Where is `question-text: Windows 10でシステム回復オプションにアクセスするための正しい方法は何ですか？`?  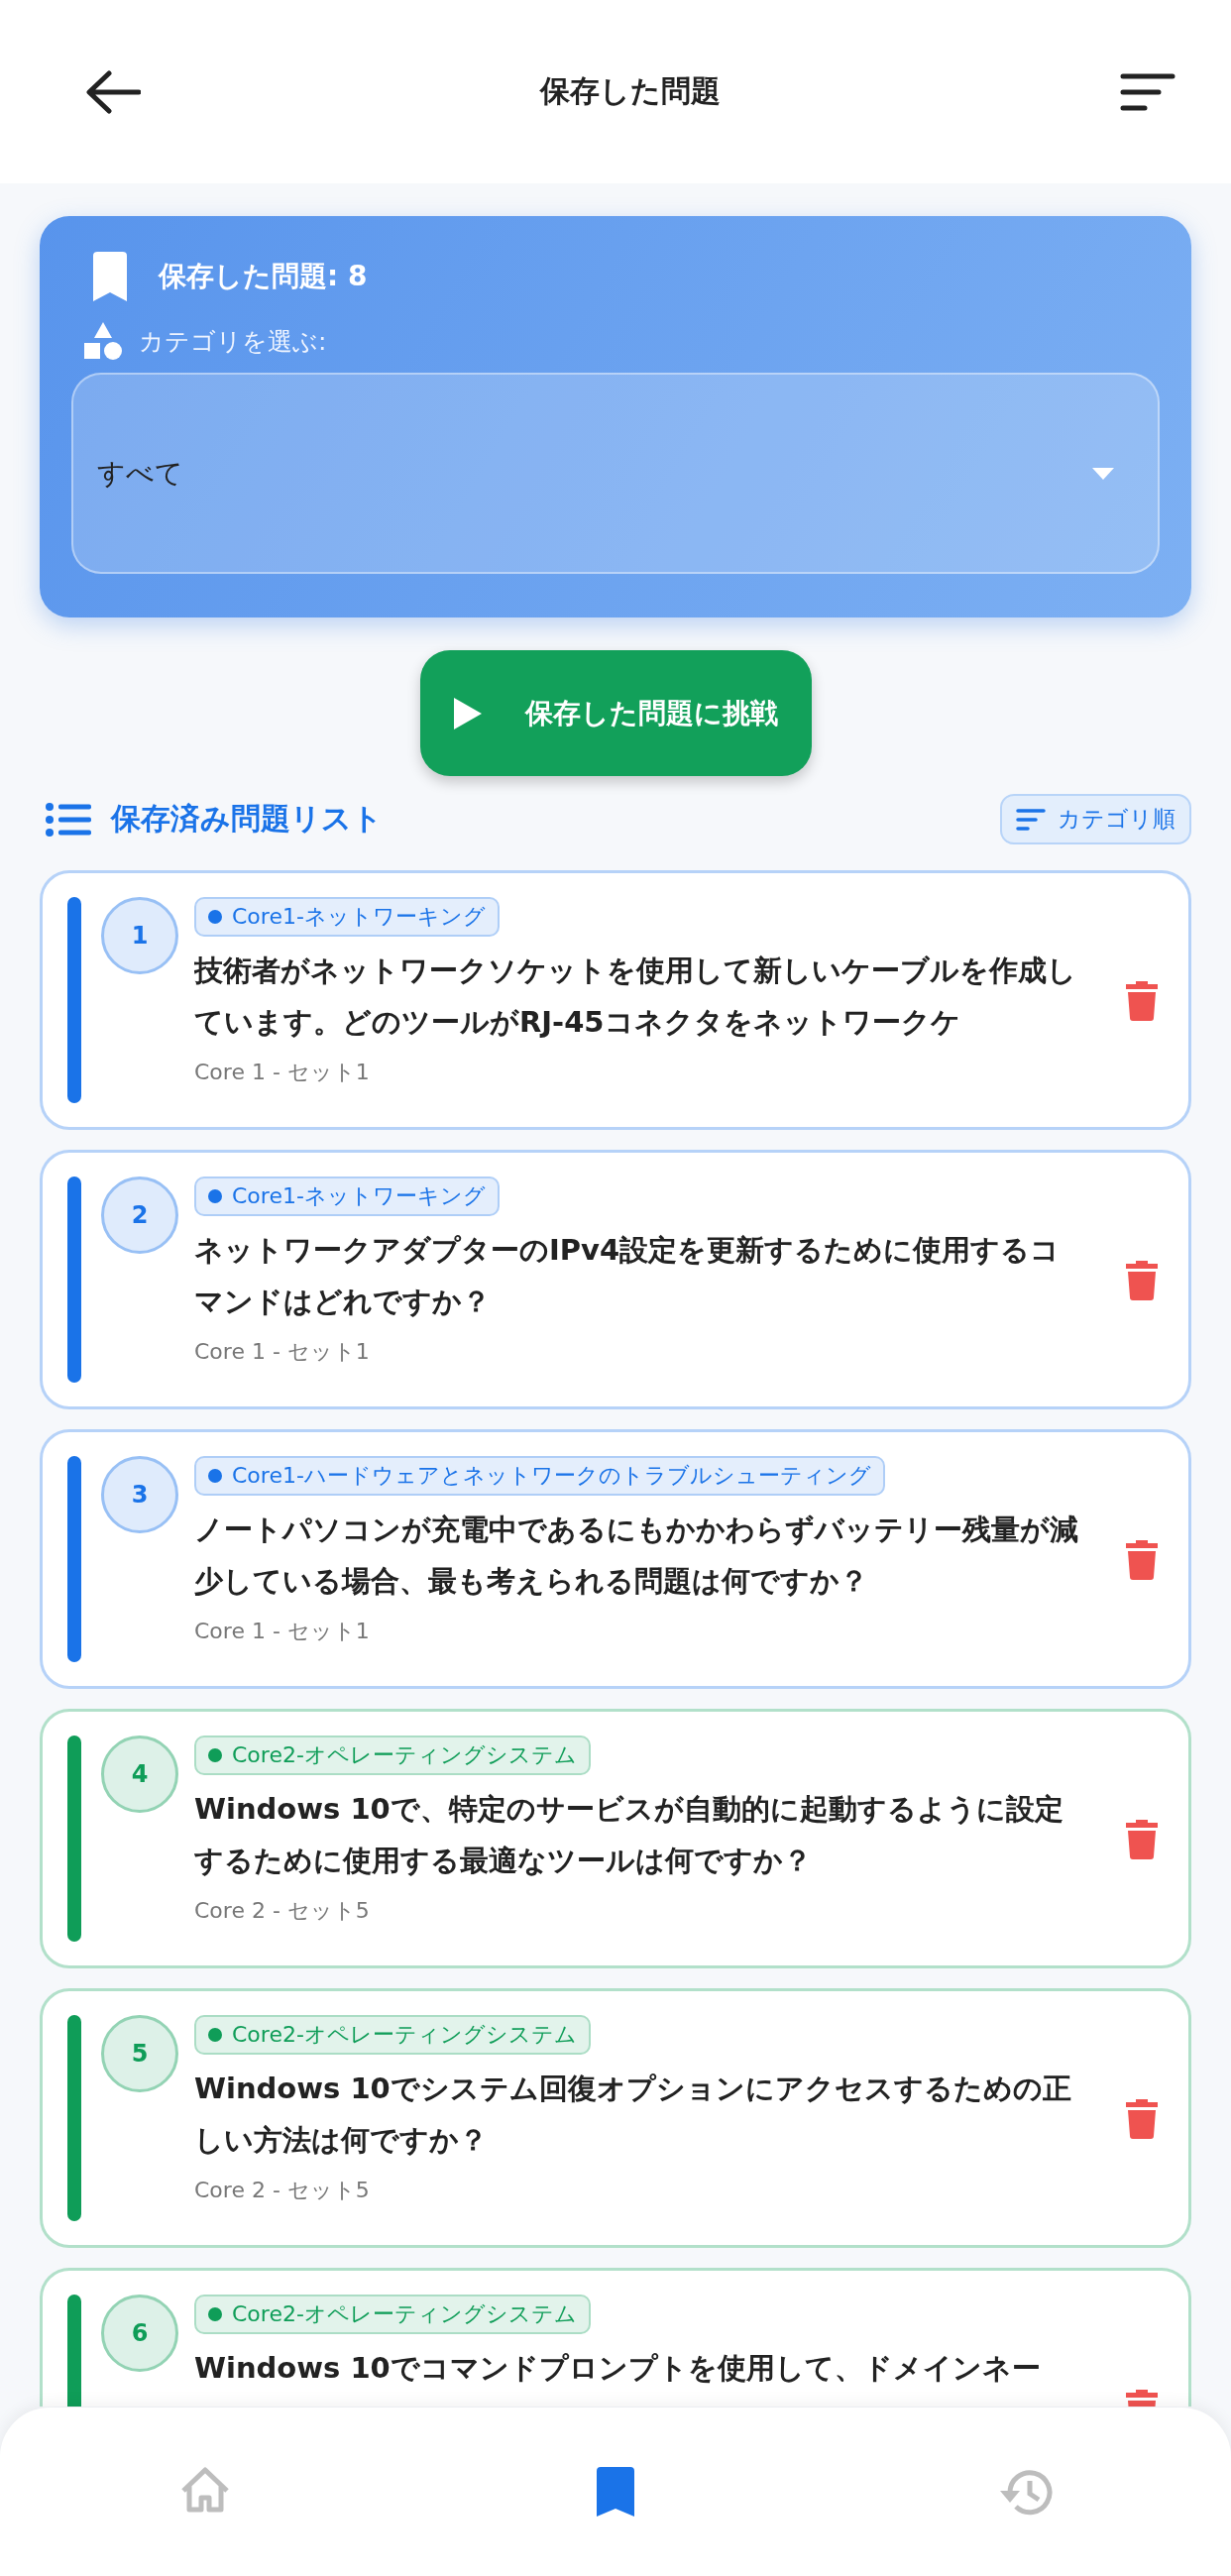 question-text: Windows 10でシステム回復オプションにアクセスするための正しい方法は何ですか？ is located at coordinates (633, 2115).